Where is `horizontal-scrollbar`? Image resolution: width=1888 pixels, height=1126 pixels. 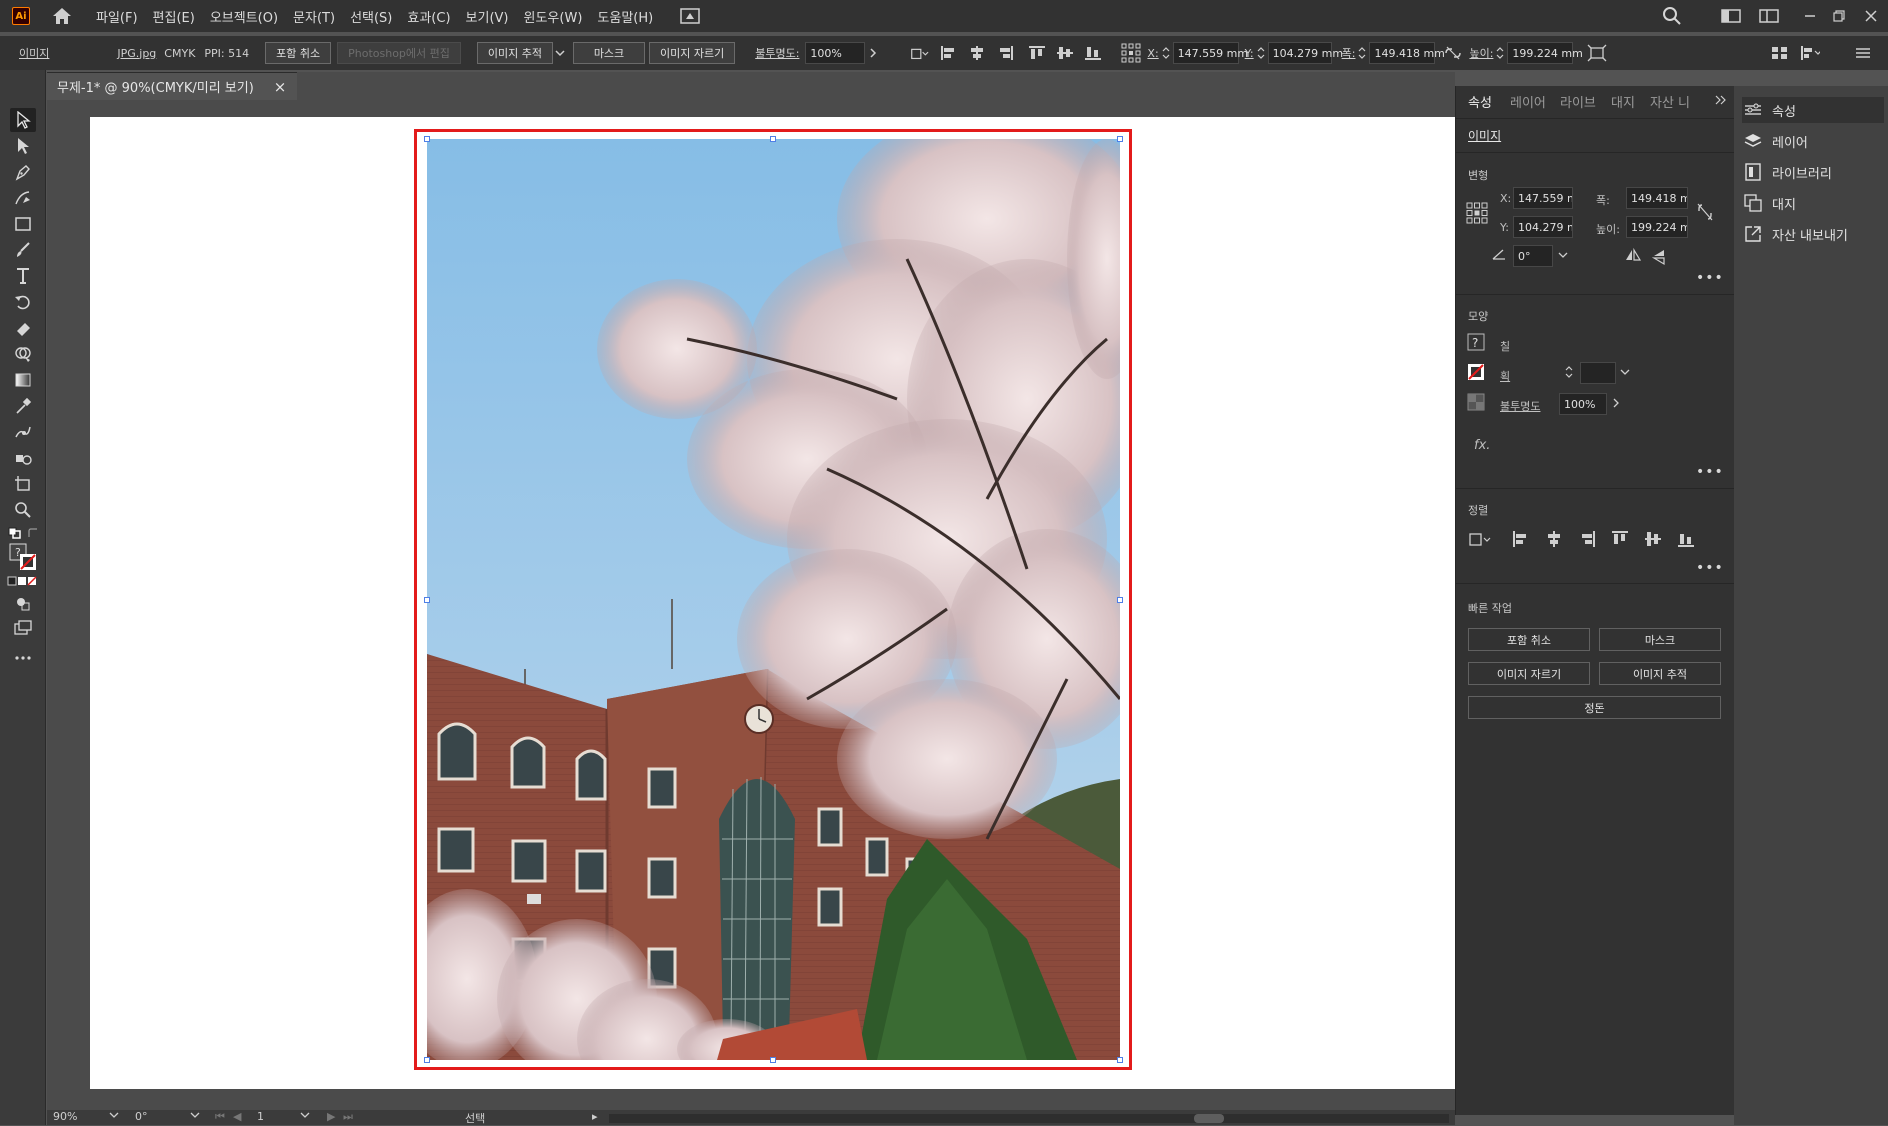 horizontal-scrollbar is located at coordinates (1029, 1118).